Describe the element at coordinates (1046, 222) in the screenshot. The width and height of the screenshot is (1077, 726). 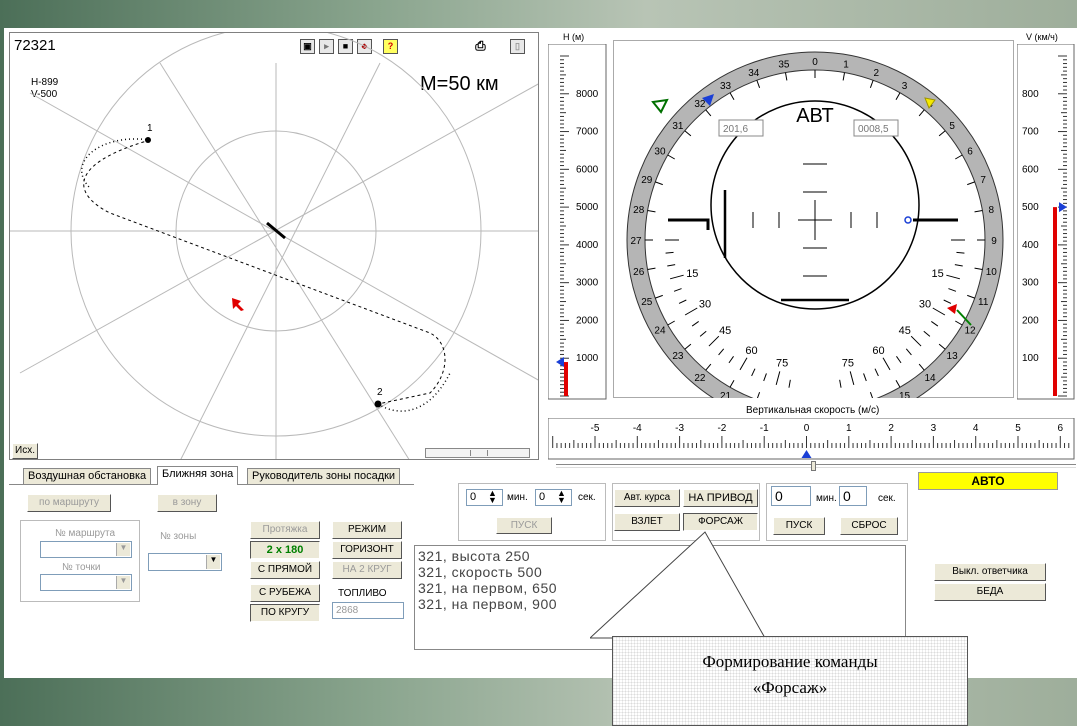
I see `speed-tape: 800 700 600 500 400 300 200 100` at that location.